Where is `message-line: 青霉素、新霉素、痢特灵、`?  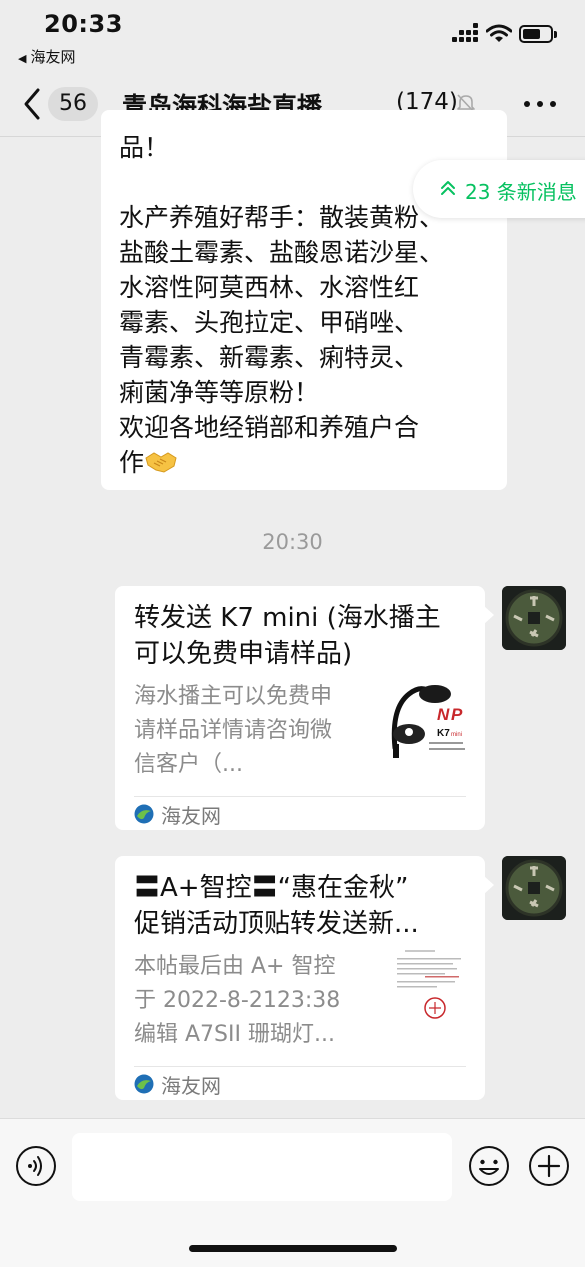
message-line: 青霉素、新霉素、痢特灵、 is located at coordinates (269, 357).